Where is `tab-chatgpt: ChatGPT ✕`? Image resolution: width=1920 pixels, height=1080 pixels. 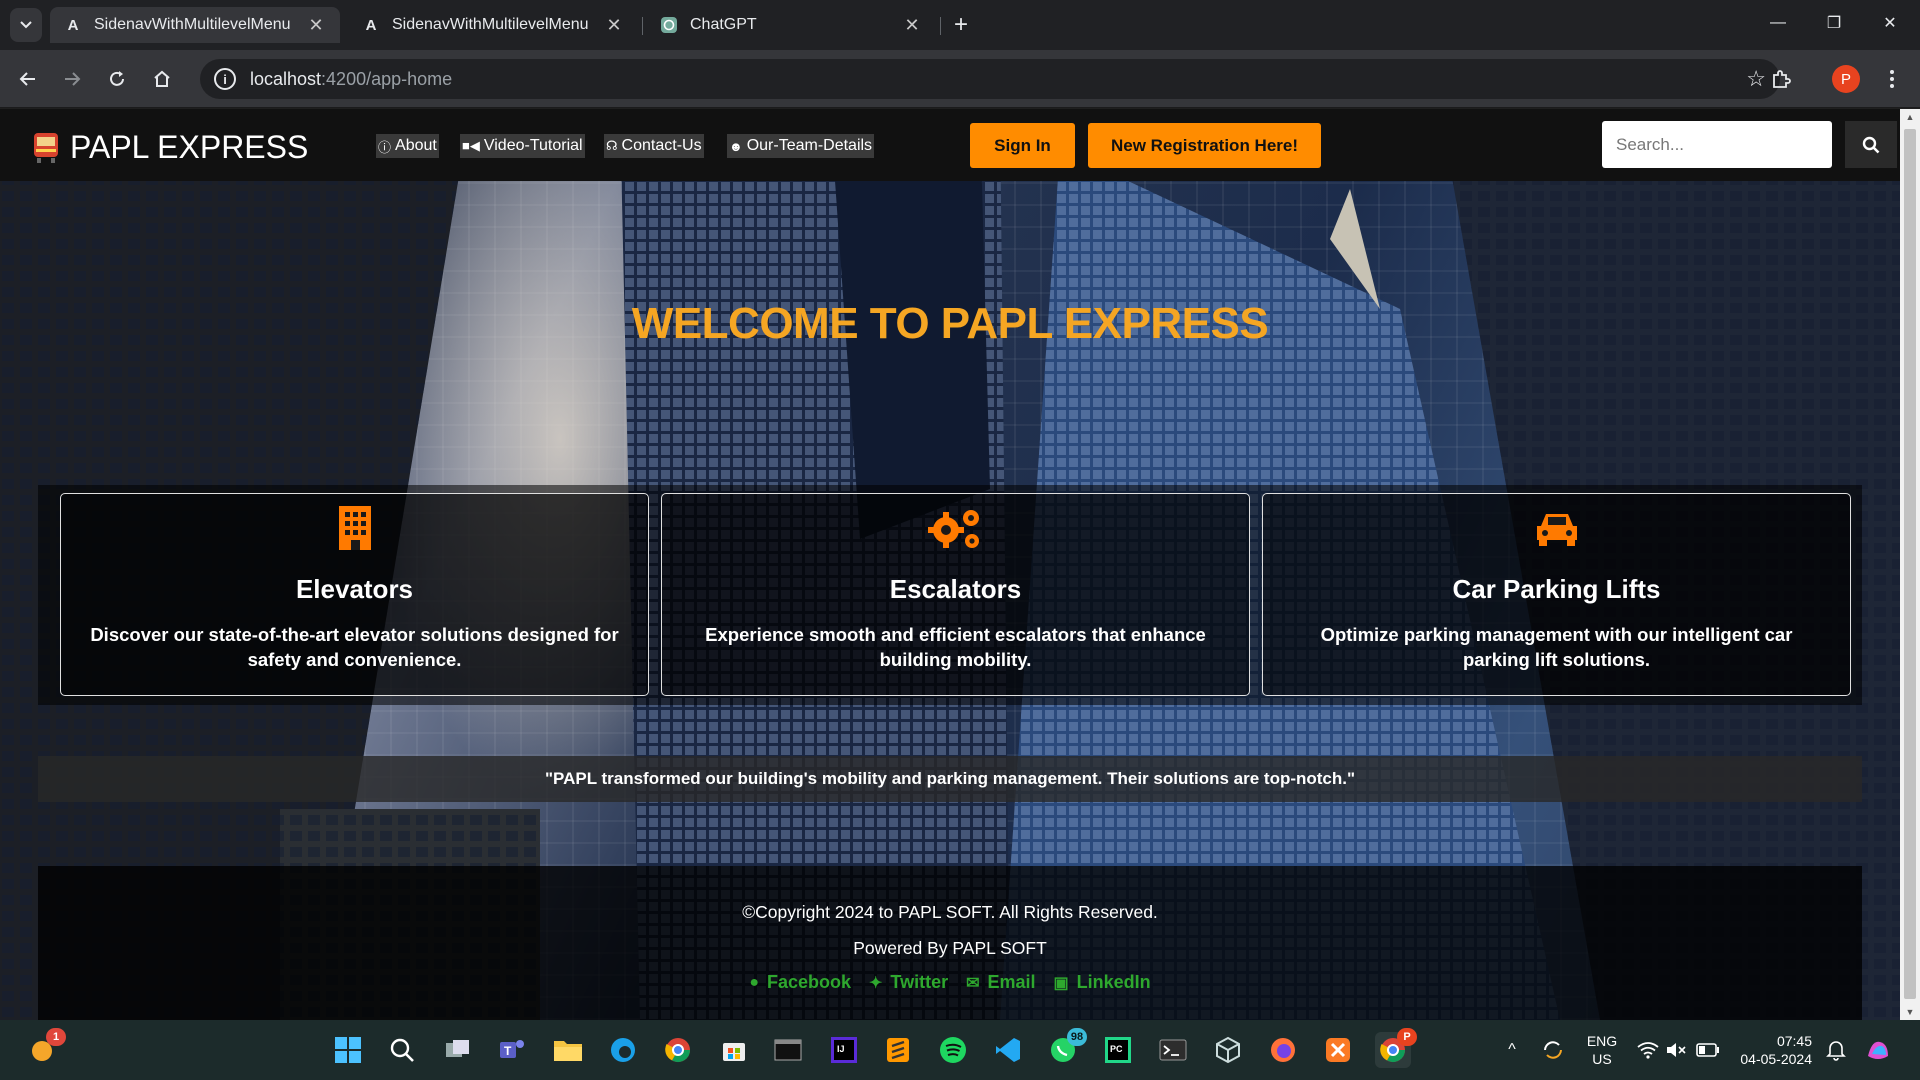 tab-chatgpt: ChatGPT ✕ is located at coordinates (791, 25).